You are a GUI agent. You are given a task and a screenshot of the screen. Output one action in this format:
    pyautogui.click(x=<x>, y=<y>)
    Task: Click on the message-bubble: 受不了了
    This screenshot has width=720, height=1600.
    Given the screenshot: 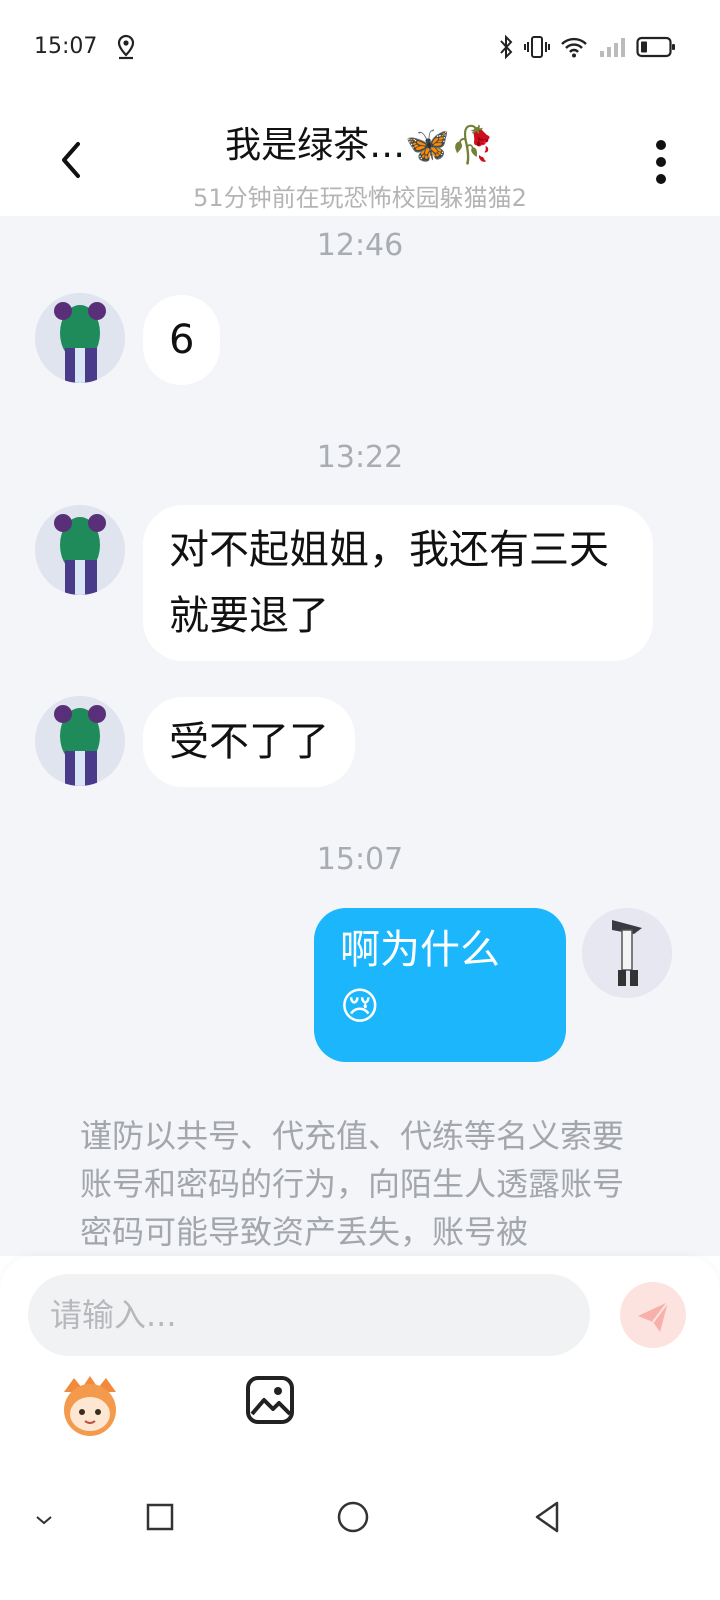 What is the action you would take?
    pyautogui.click(x=249, y=742)
    